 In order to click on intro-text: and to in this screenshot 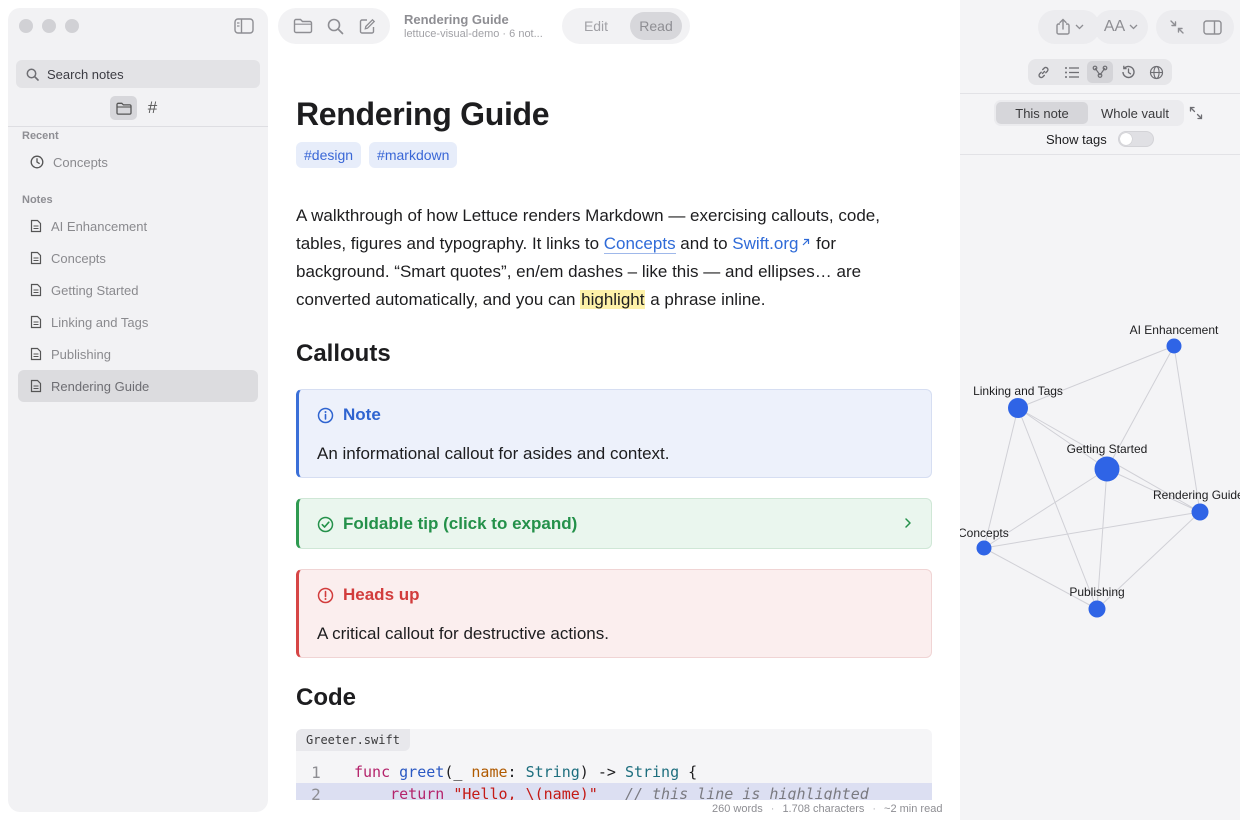, I will do `click(704, 243)`.